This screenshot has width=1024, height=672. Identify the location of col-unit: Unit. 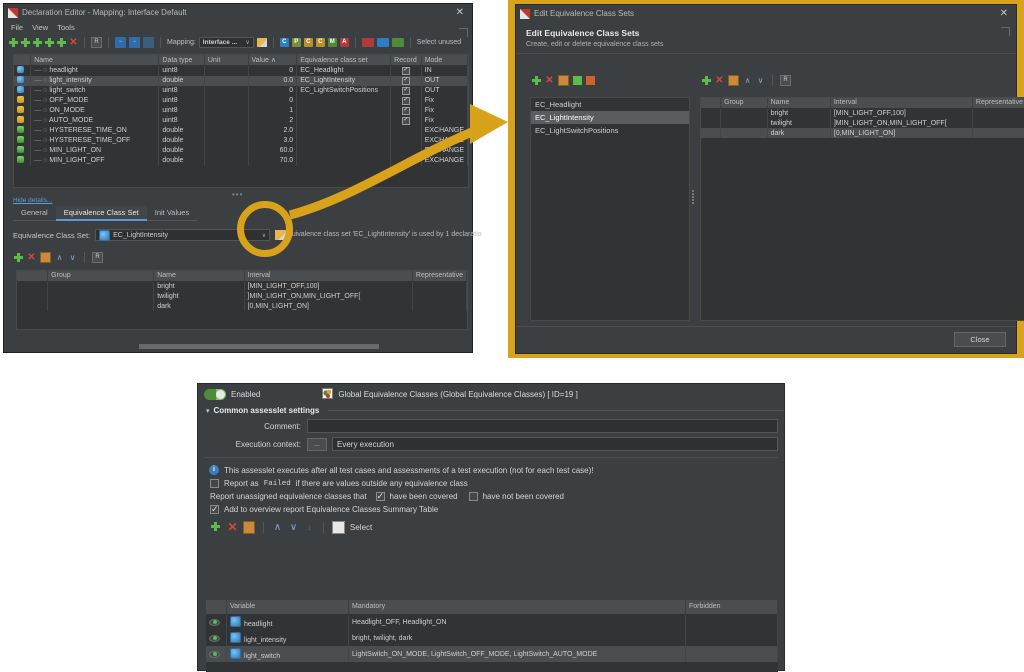
(226, 60).